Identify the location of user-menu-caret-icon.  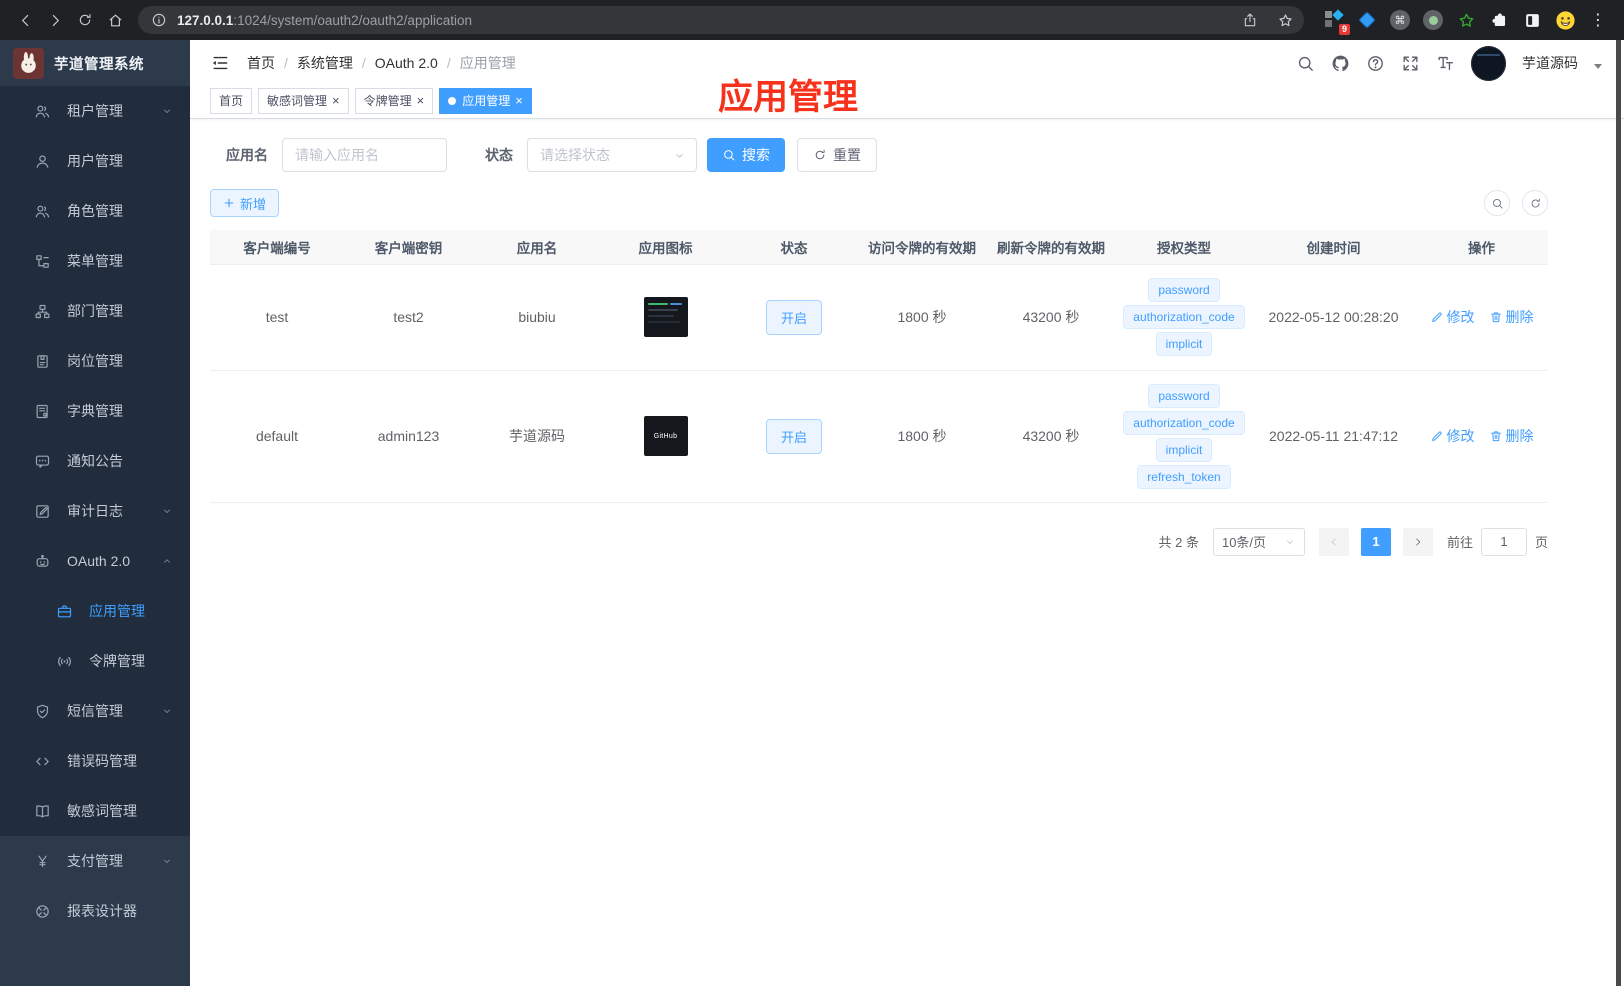
(1598, 66).